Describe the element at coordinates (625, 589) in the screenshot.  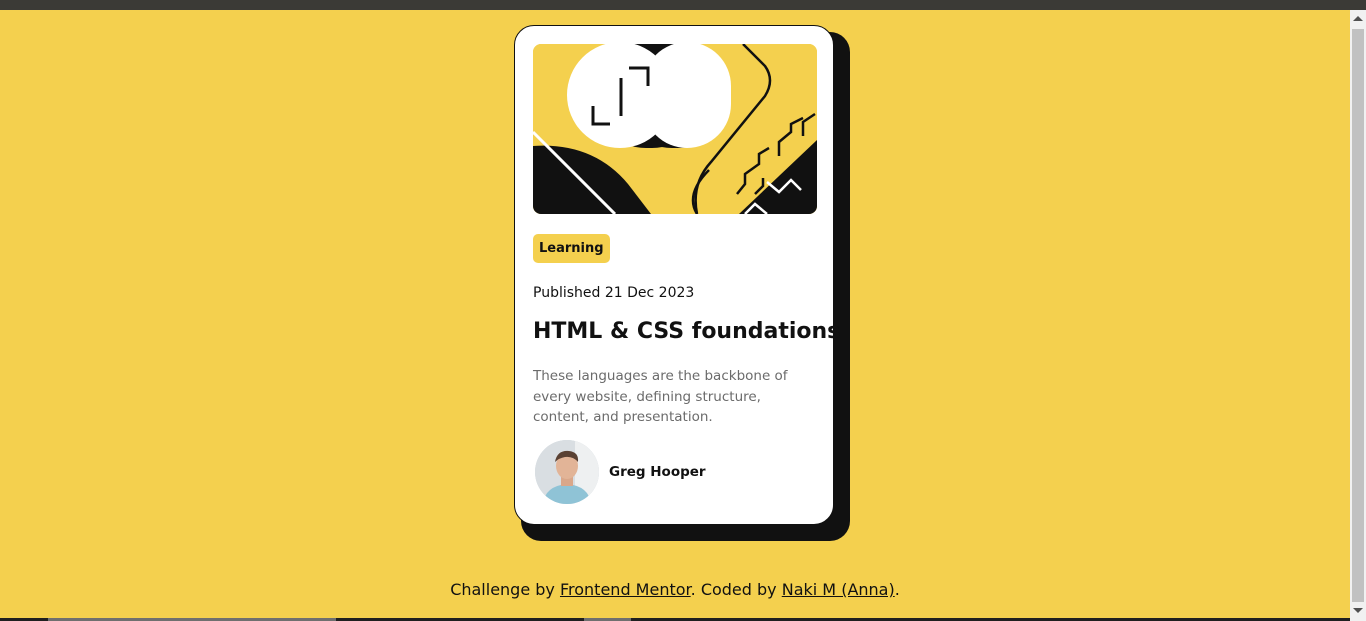
I see `frontend-mentor-link: Frontend Mentor` at that location.